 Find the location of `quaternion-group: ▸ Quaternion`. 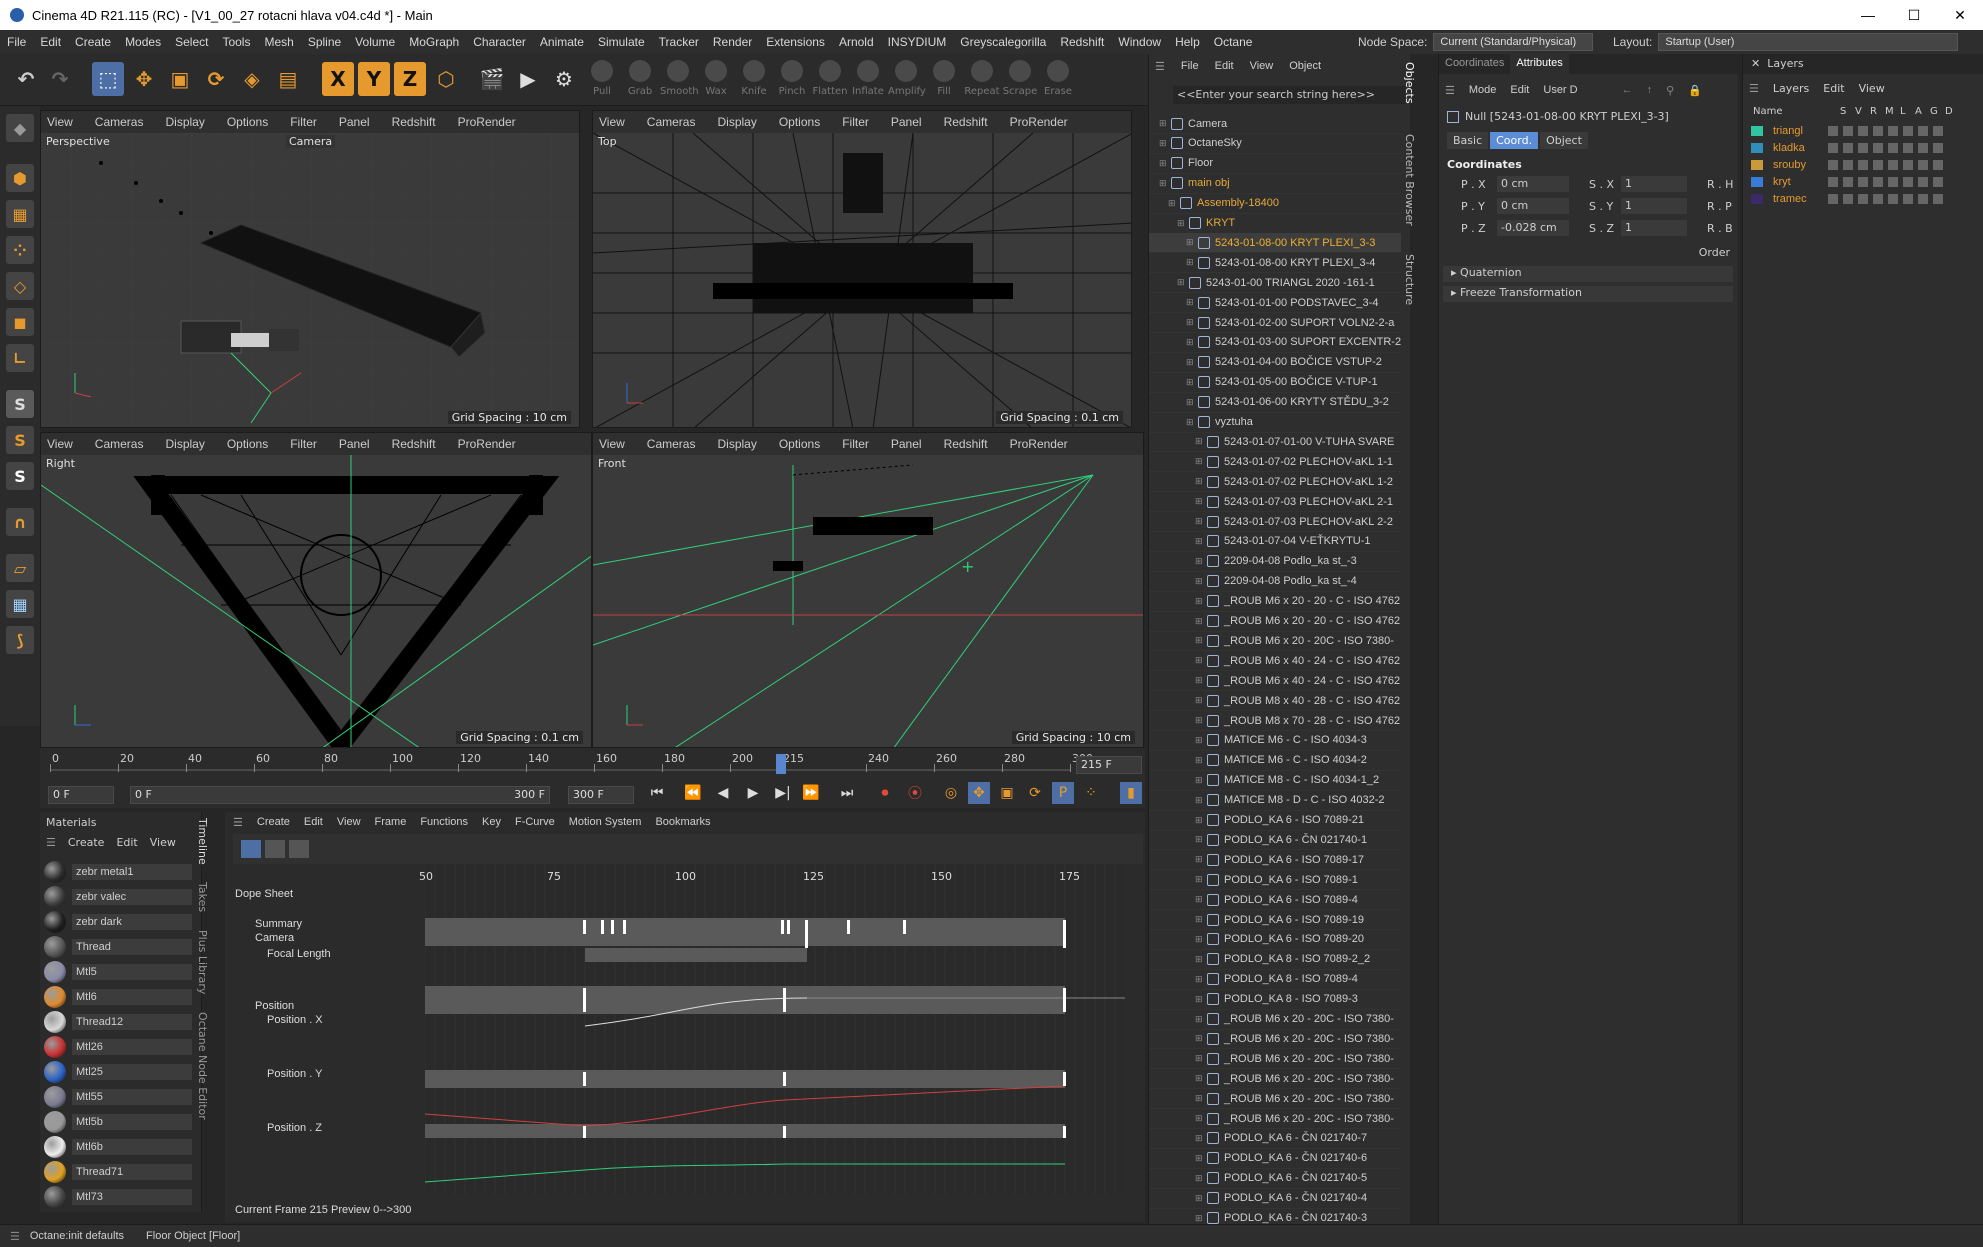

quaternion-group: ▸ Quaternion is located at coordinates (1588, 274).